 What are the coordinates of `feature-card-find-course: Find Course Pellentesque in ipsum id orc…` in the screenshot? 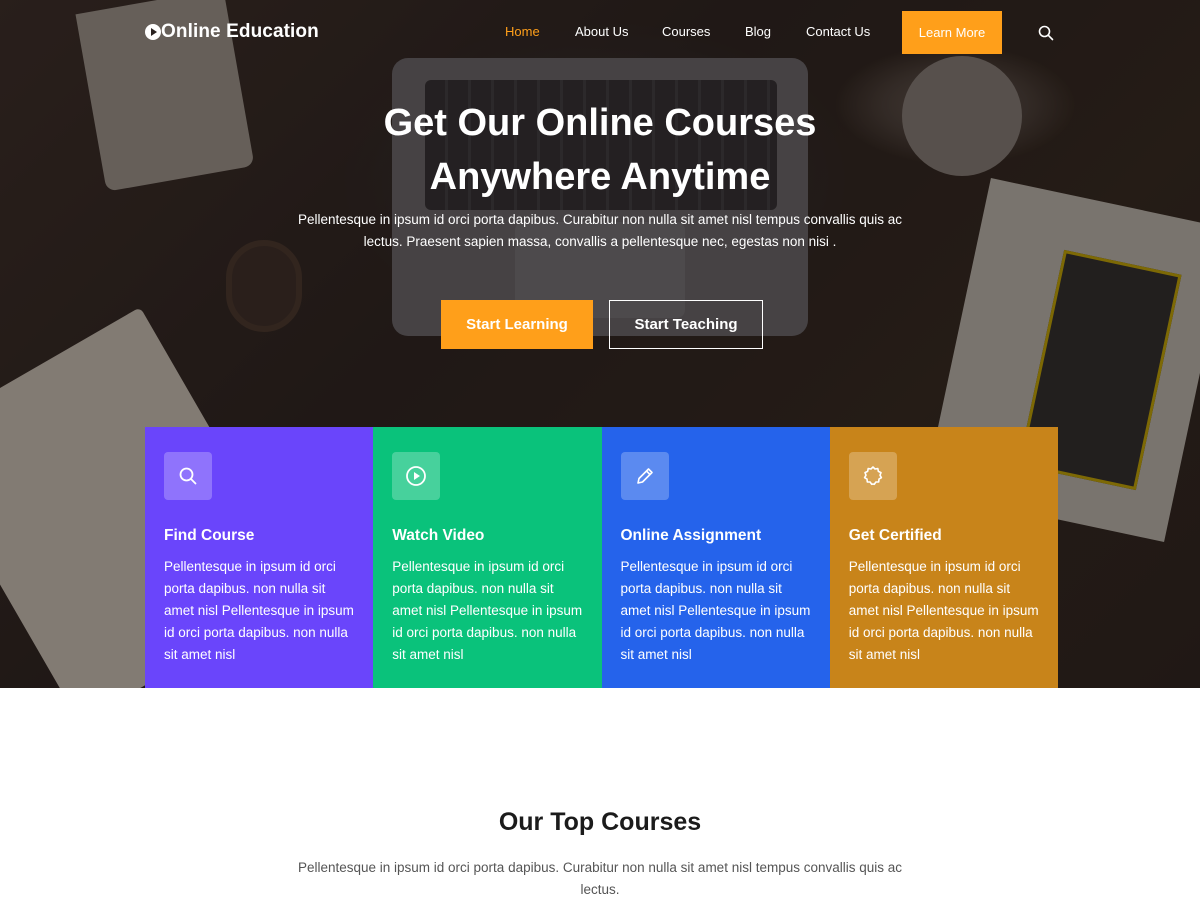 It's located at (259, 557).